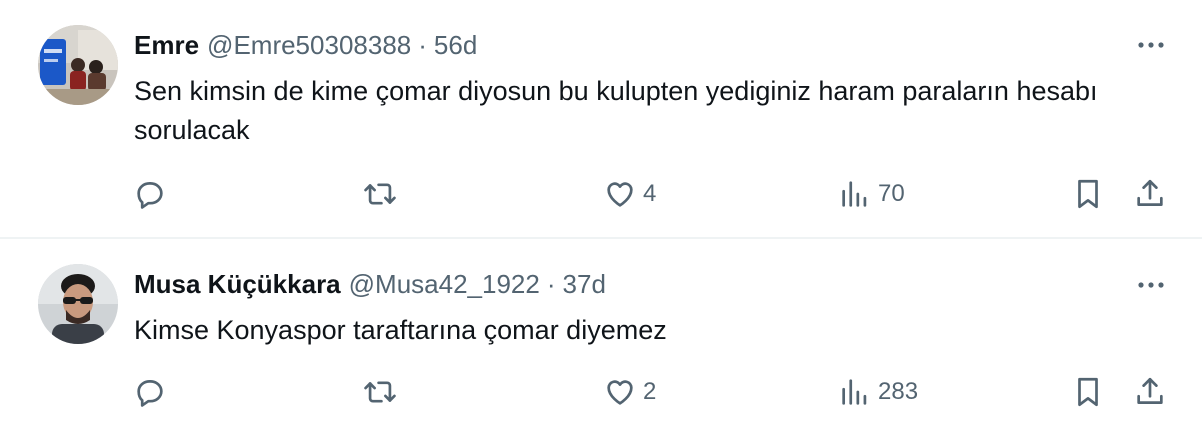 The image size is (1202, 428). I want to click on like-count: 4, so click(650, 193).